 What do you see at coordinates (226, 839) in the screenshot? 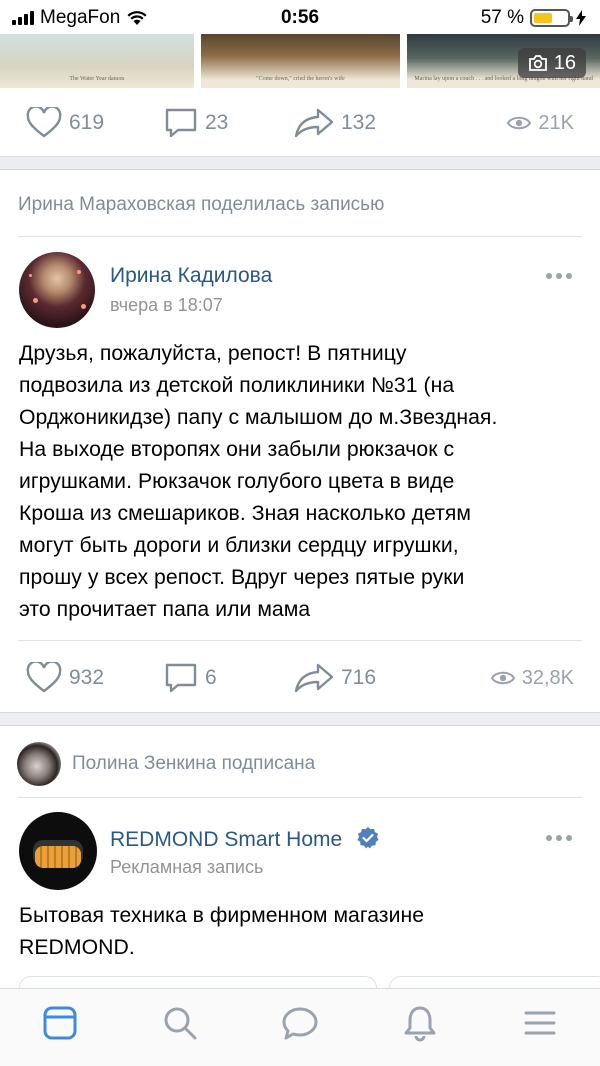
I see `author-name-text: REDMOND Smart Home` at bounding box center [226, 839].